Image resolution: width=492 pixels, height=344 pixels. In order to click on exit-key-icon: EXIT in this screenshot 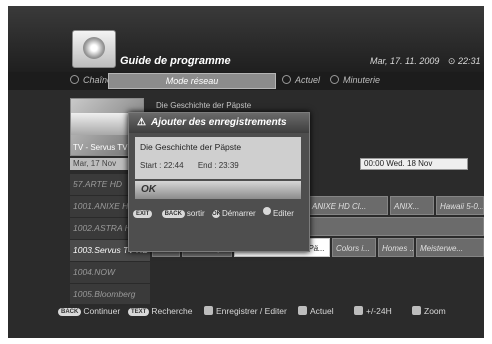, I will do `click(143, 214)`.